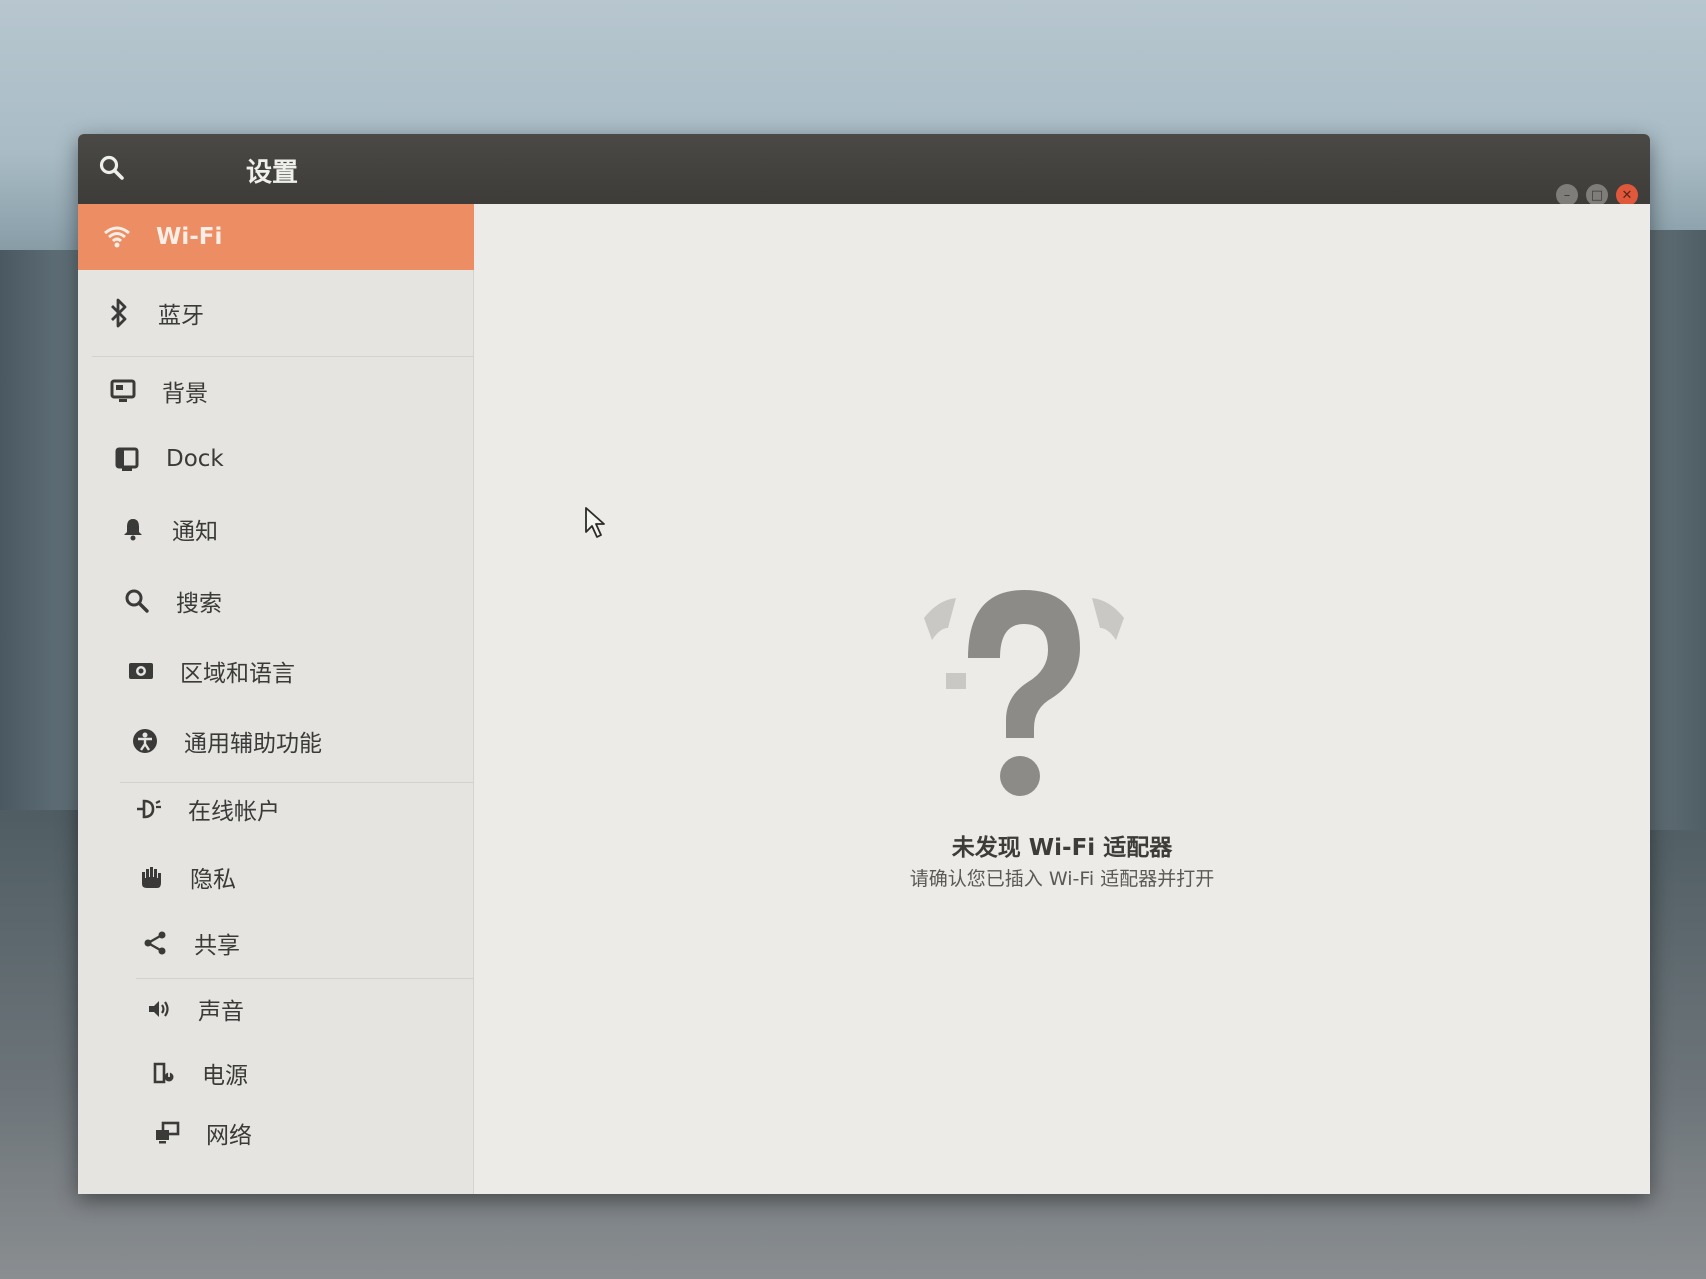 The image size is (1706, 1279). Describe the element at coordinates (864, 170) in the screenshot. I see `title-bar: 设置 – □ ✕` at that location.